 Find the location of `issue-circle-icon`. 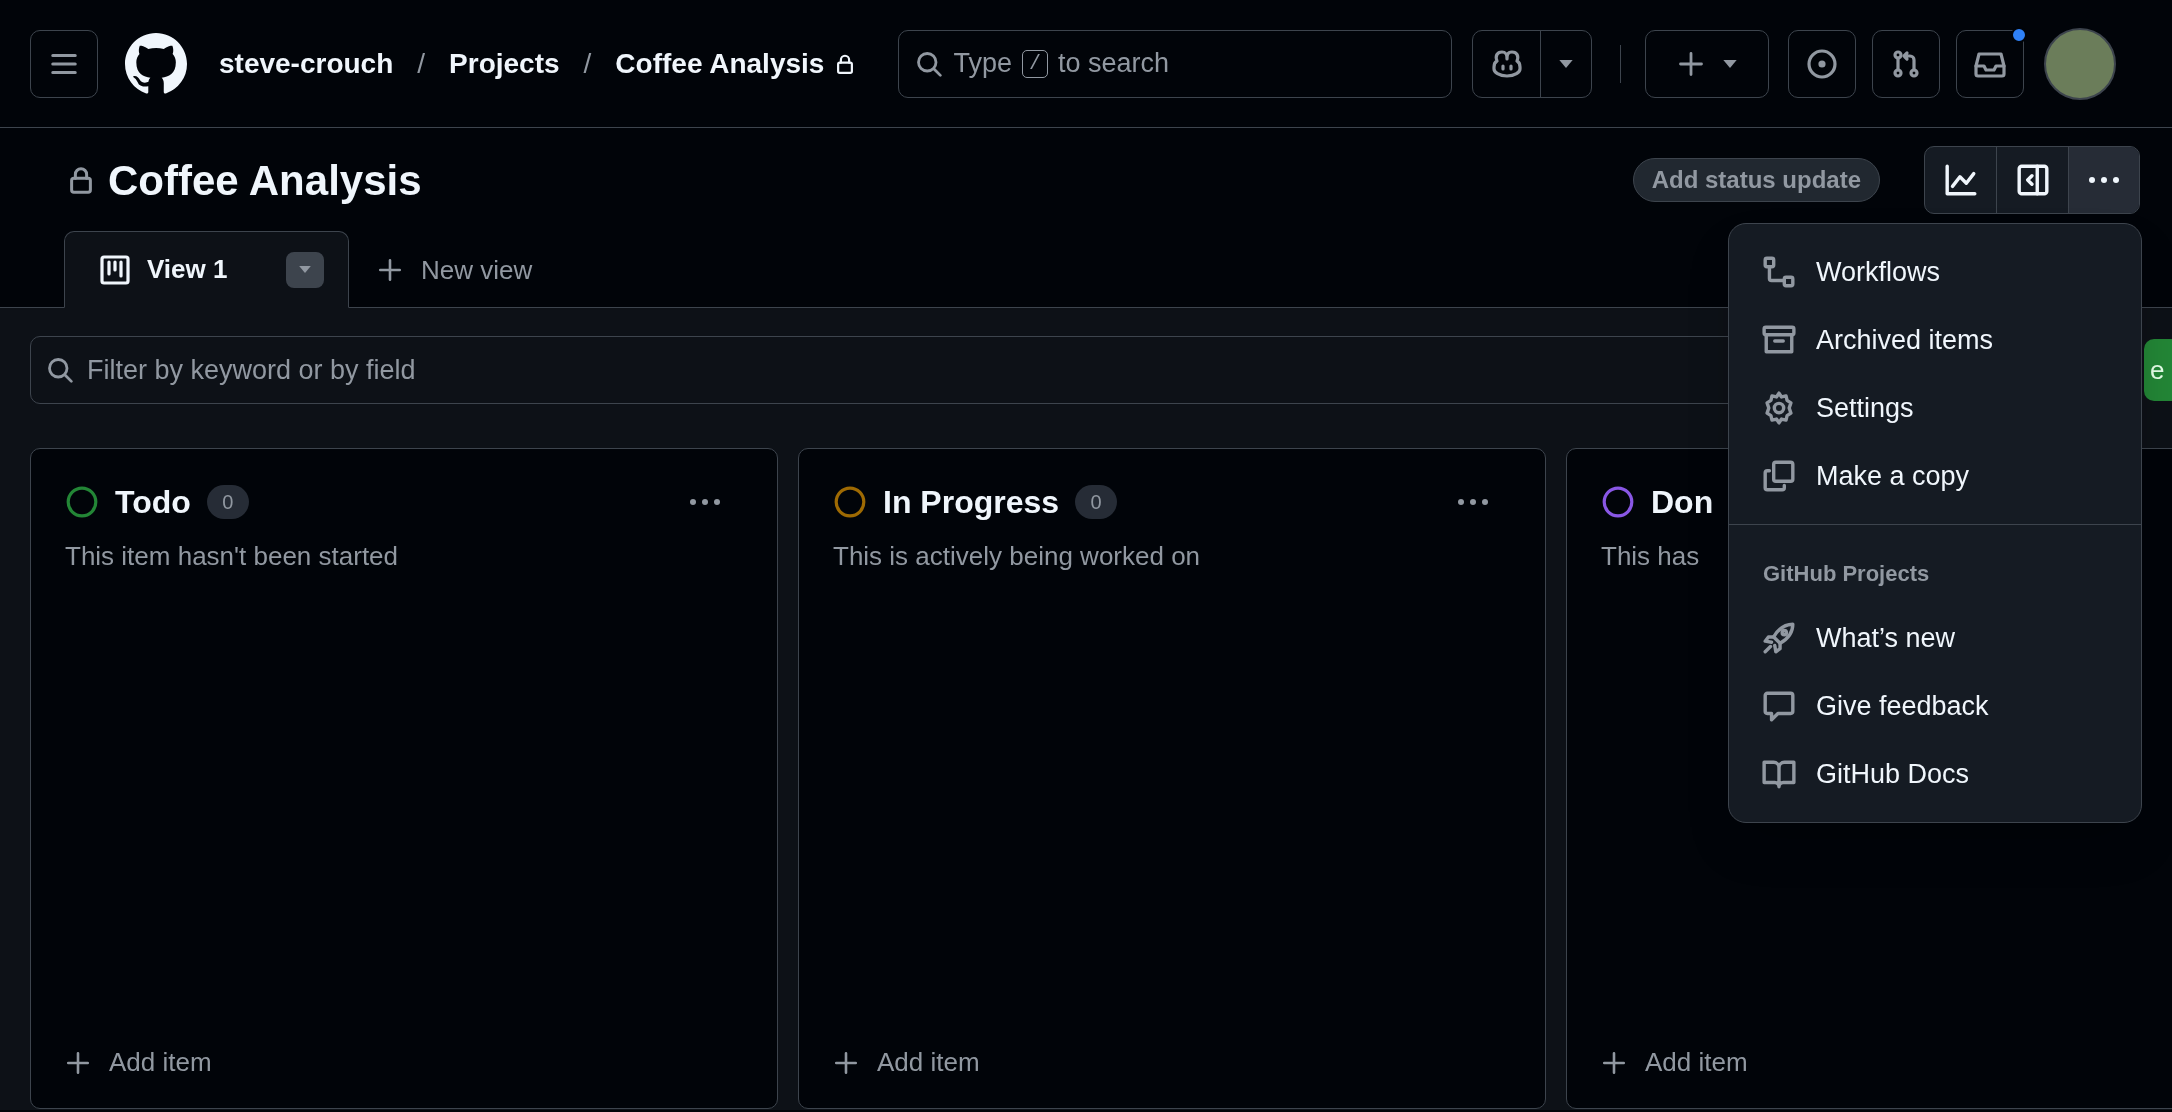

issue-circle-icon is located at coordinates (1822, 63).